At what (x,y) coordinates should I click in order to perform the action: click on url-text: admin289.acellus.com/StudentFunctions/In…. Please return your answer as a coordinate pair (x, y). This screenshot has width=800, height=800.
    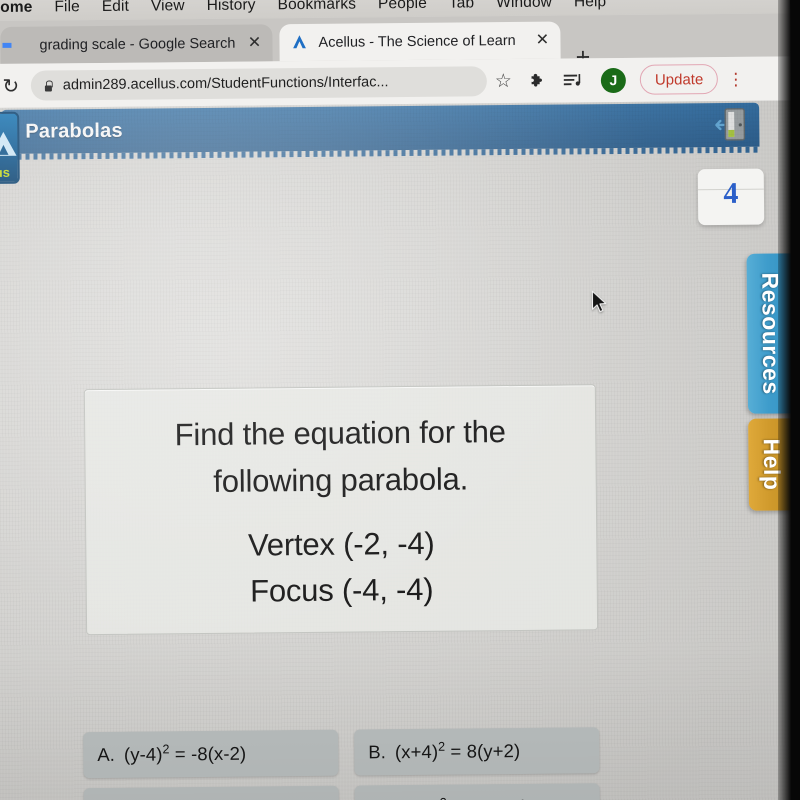
    Looking at the image, I should click on (225, 84).